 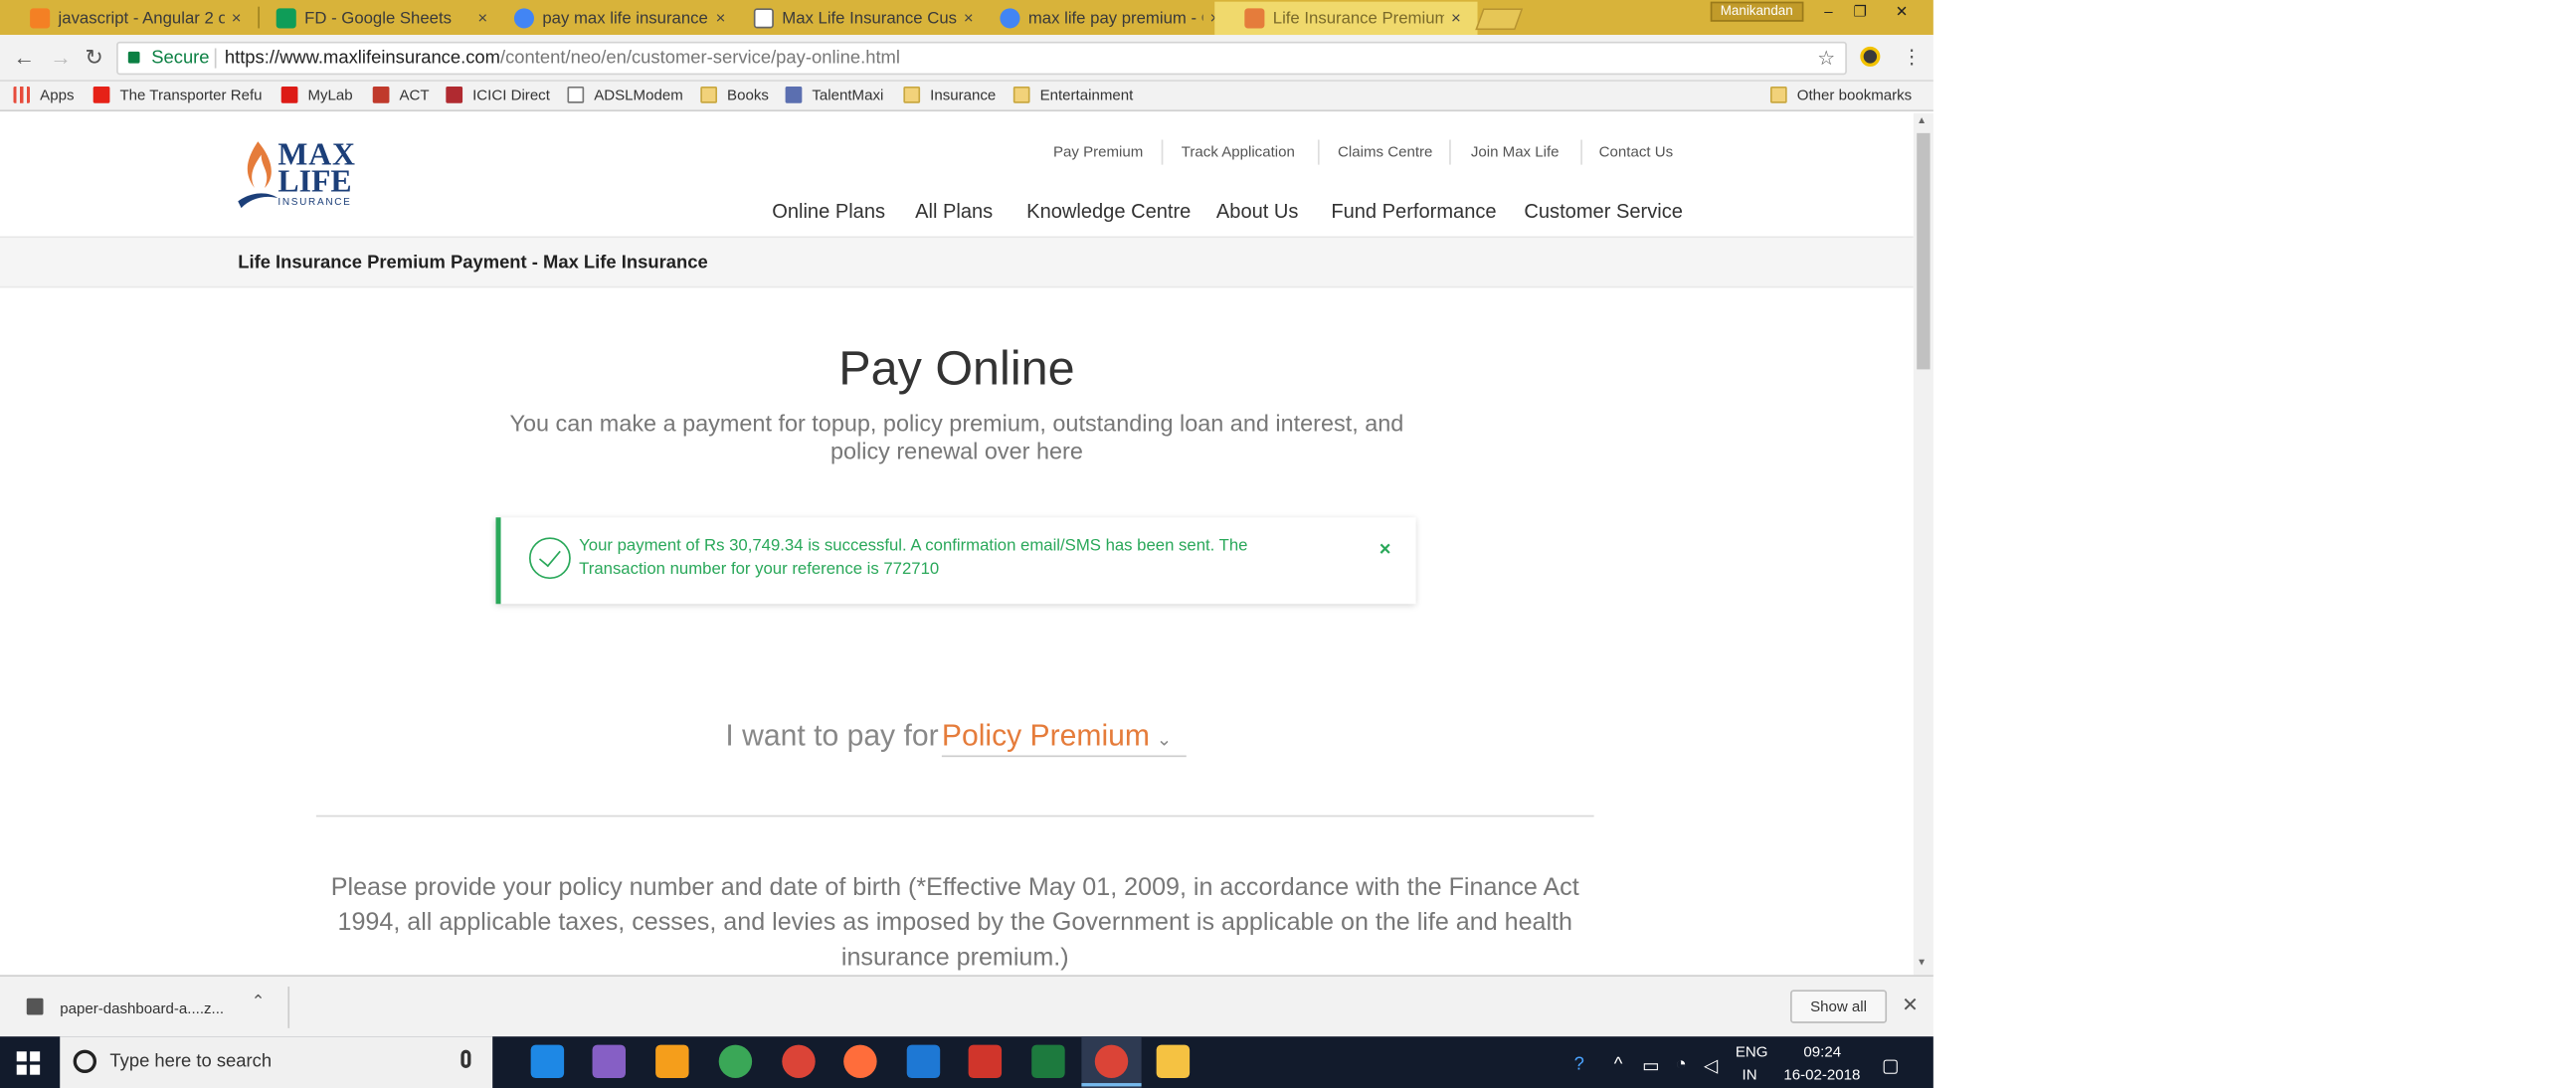 What do you see at coordinates (547, 1062) in the screenshot?
I see `vscode-icon` at bounding box center [547, 1062].